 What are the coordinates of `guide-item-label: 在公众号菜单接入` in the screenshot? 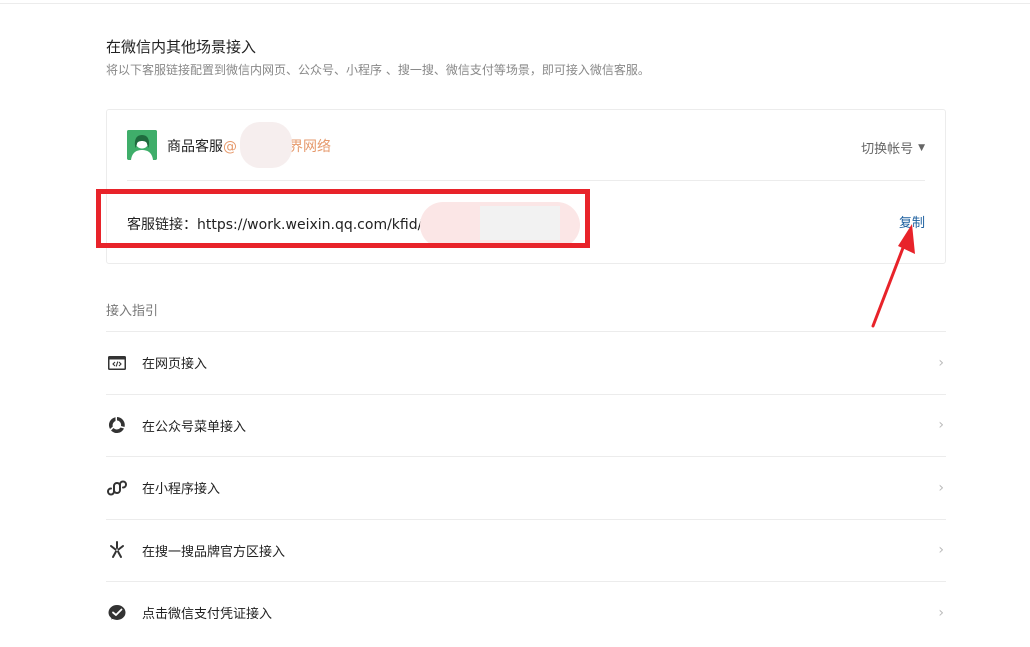 It's located at (194, 427).